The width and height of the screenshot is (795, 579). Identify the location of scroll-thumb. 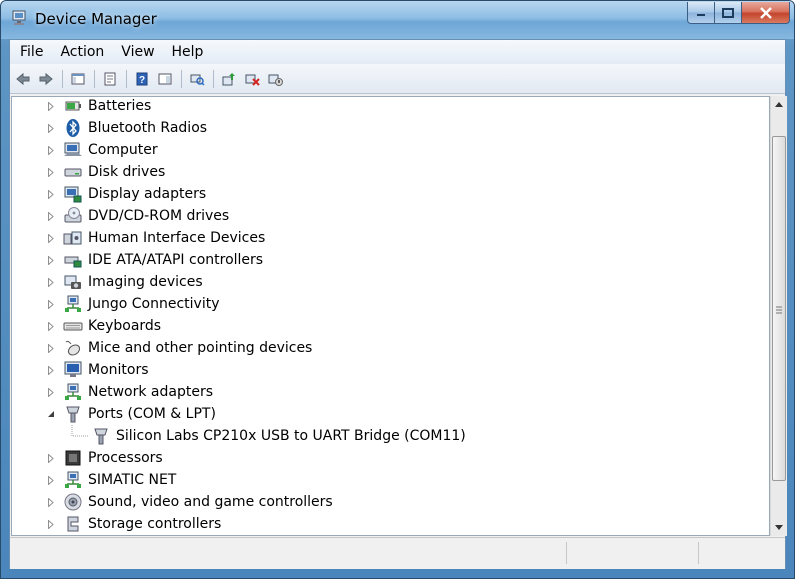
(779, 308).